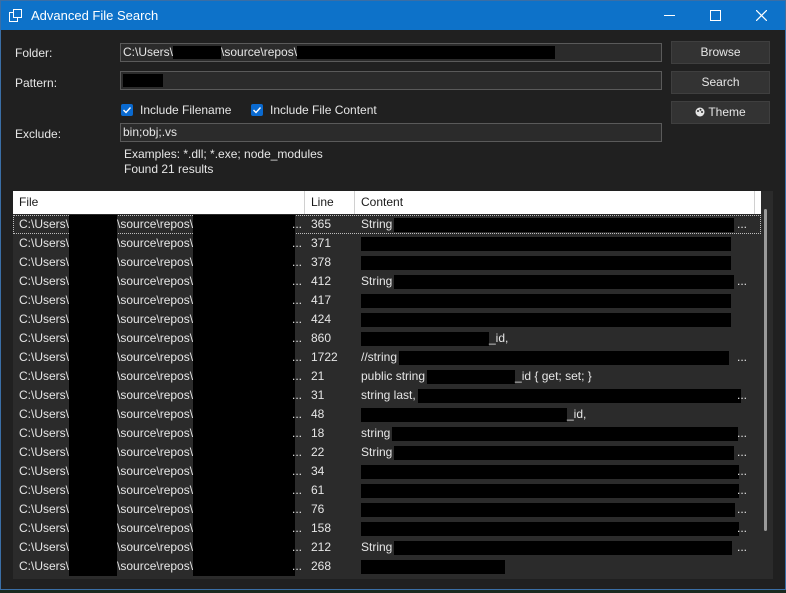 The image size is (786, 593). Describe the element at coordinates (316, 110) in the screenshot. I see `include-content-checkbox: Include File Content` at that location.